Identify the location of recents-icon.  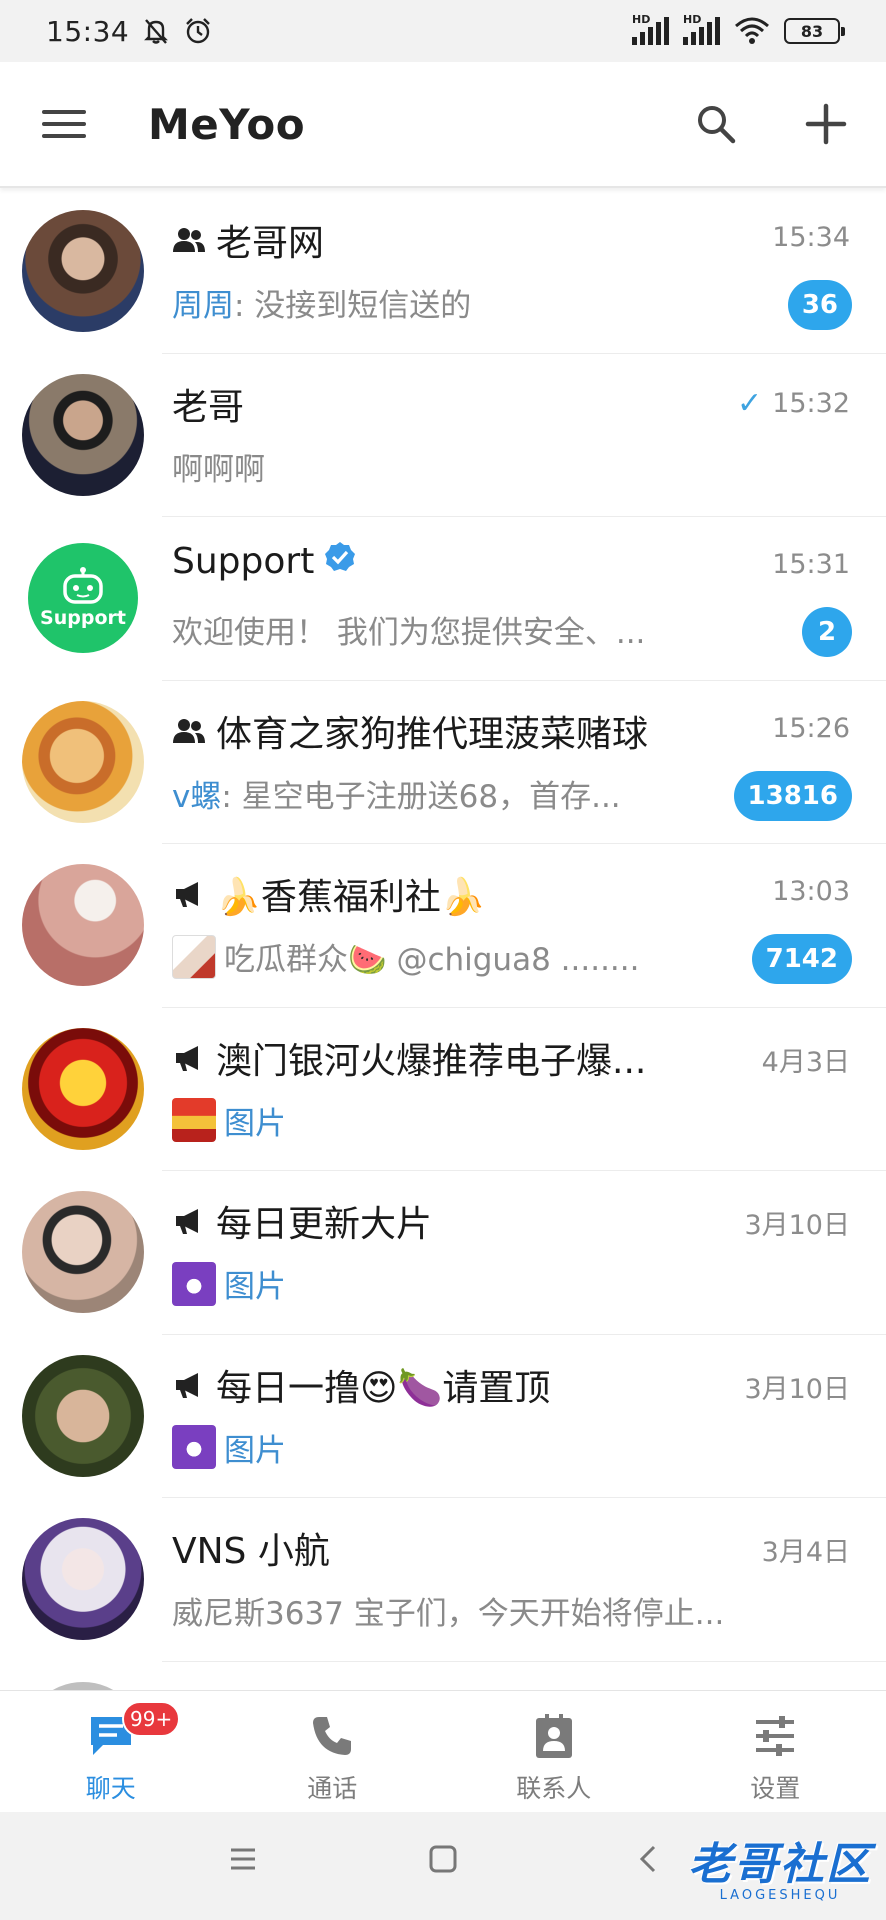
(243, 1861).